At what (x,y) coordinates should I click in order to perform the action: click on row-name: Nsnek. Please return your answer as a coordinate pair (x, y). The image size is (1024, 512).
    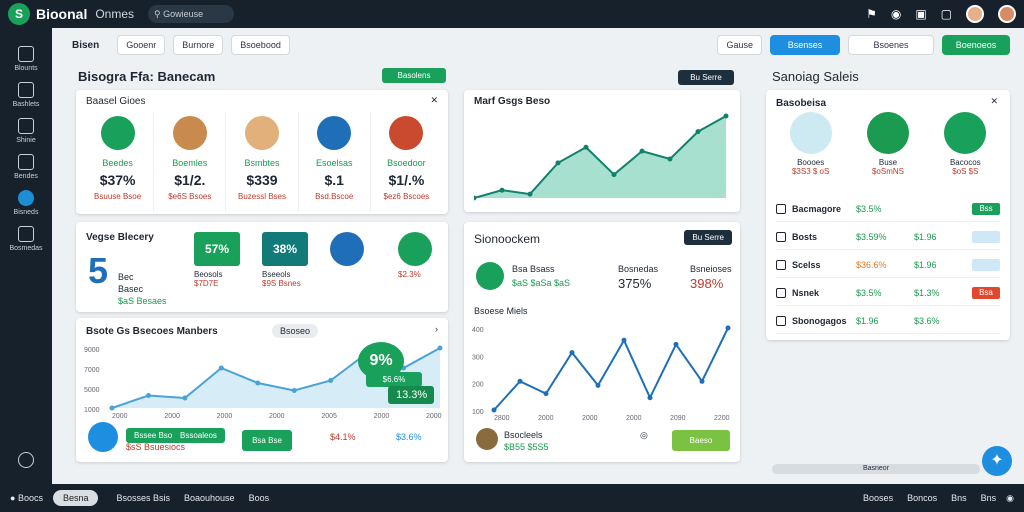
    Looking at the image, I should click on (806, 292).